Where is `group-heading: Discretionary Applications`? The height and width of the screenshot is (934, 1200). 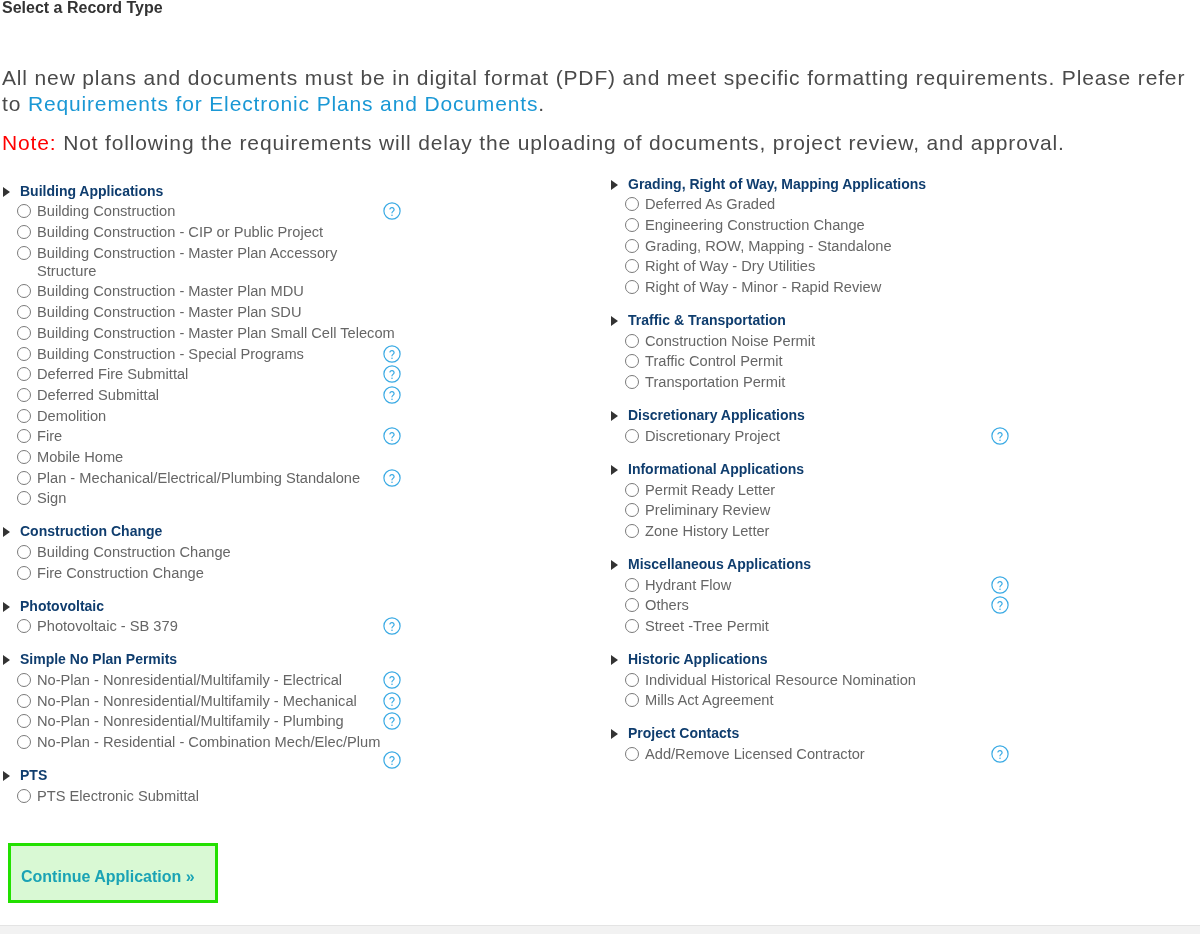 group-heading: Discretionary Applications is located at coordinates (716, 415).